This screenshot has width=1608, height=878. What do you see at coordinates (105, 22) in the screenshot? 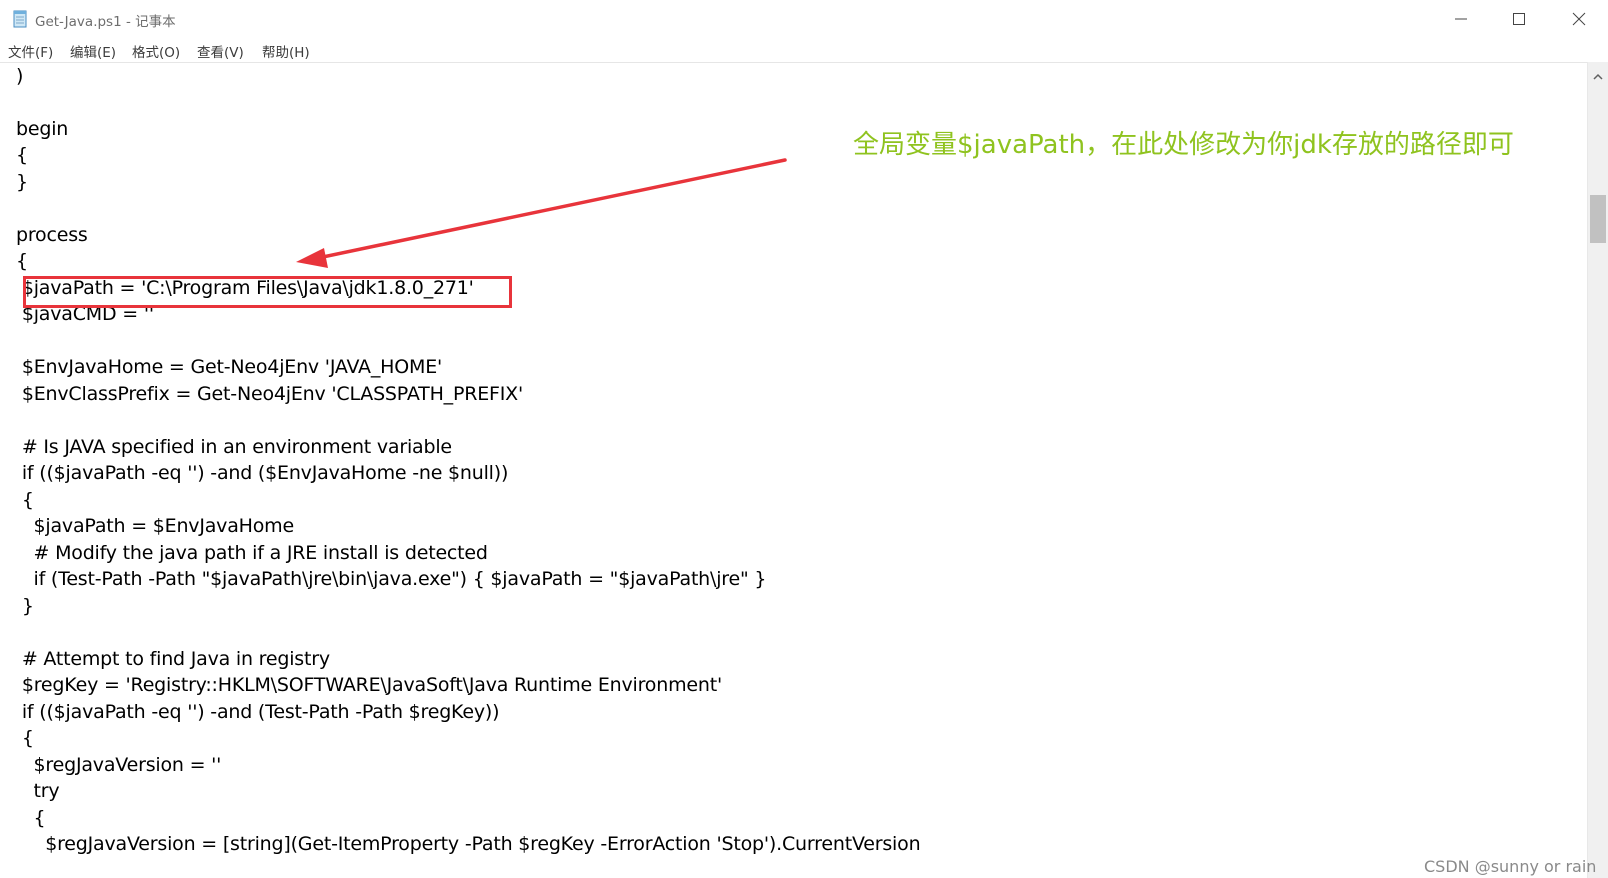
I see `window-title: Get-Java.ps1 - 记事本` at bounding box center [105, 22].